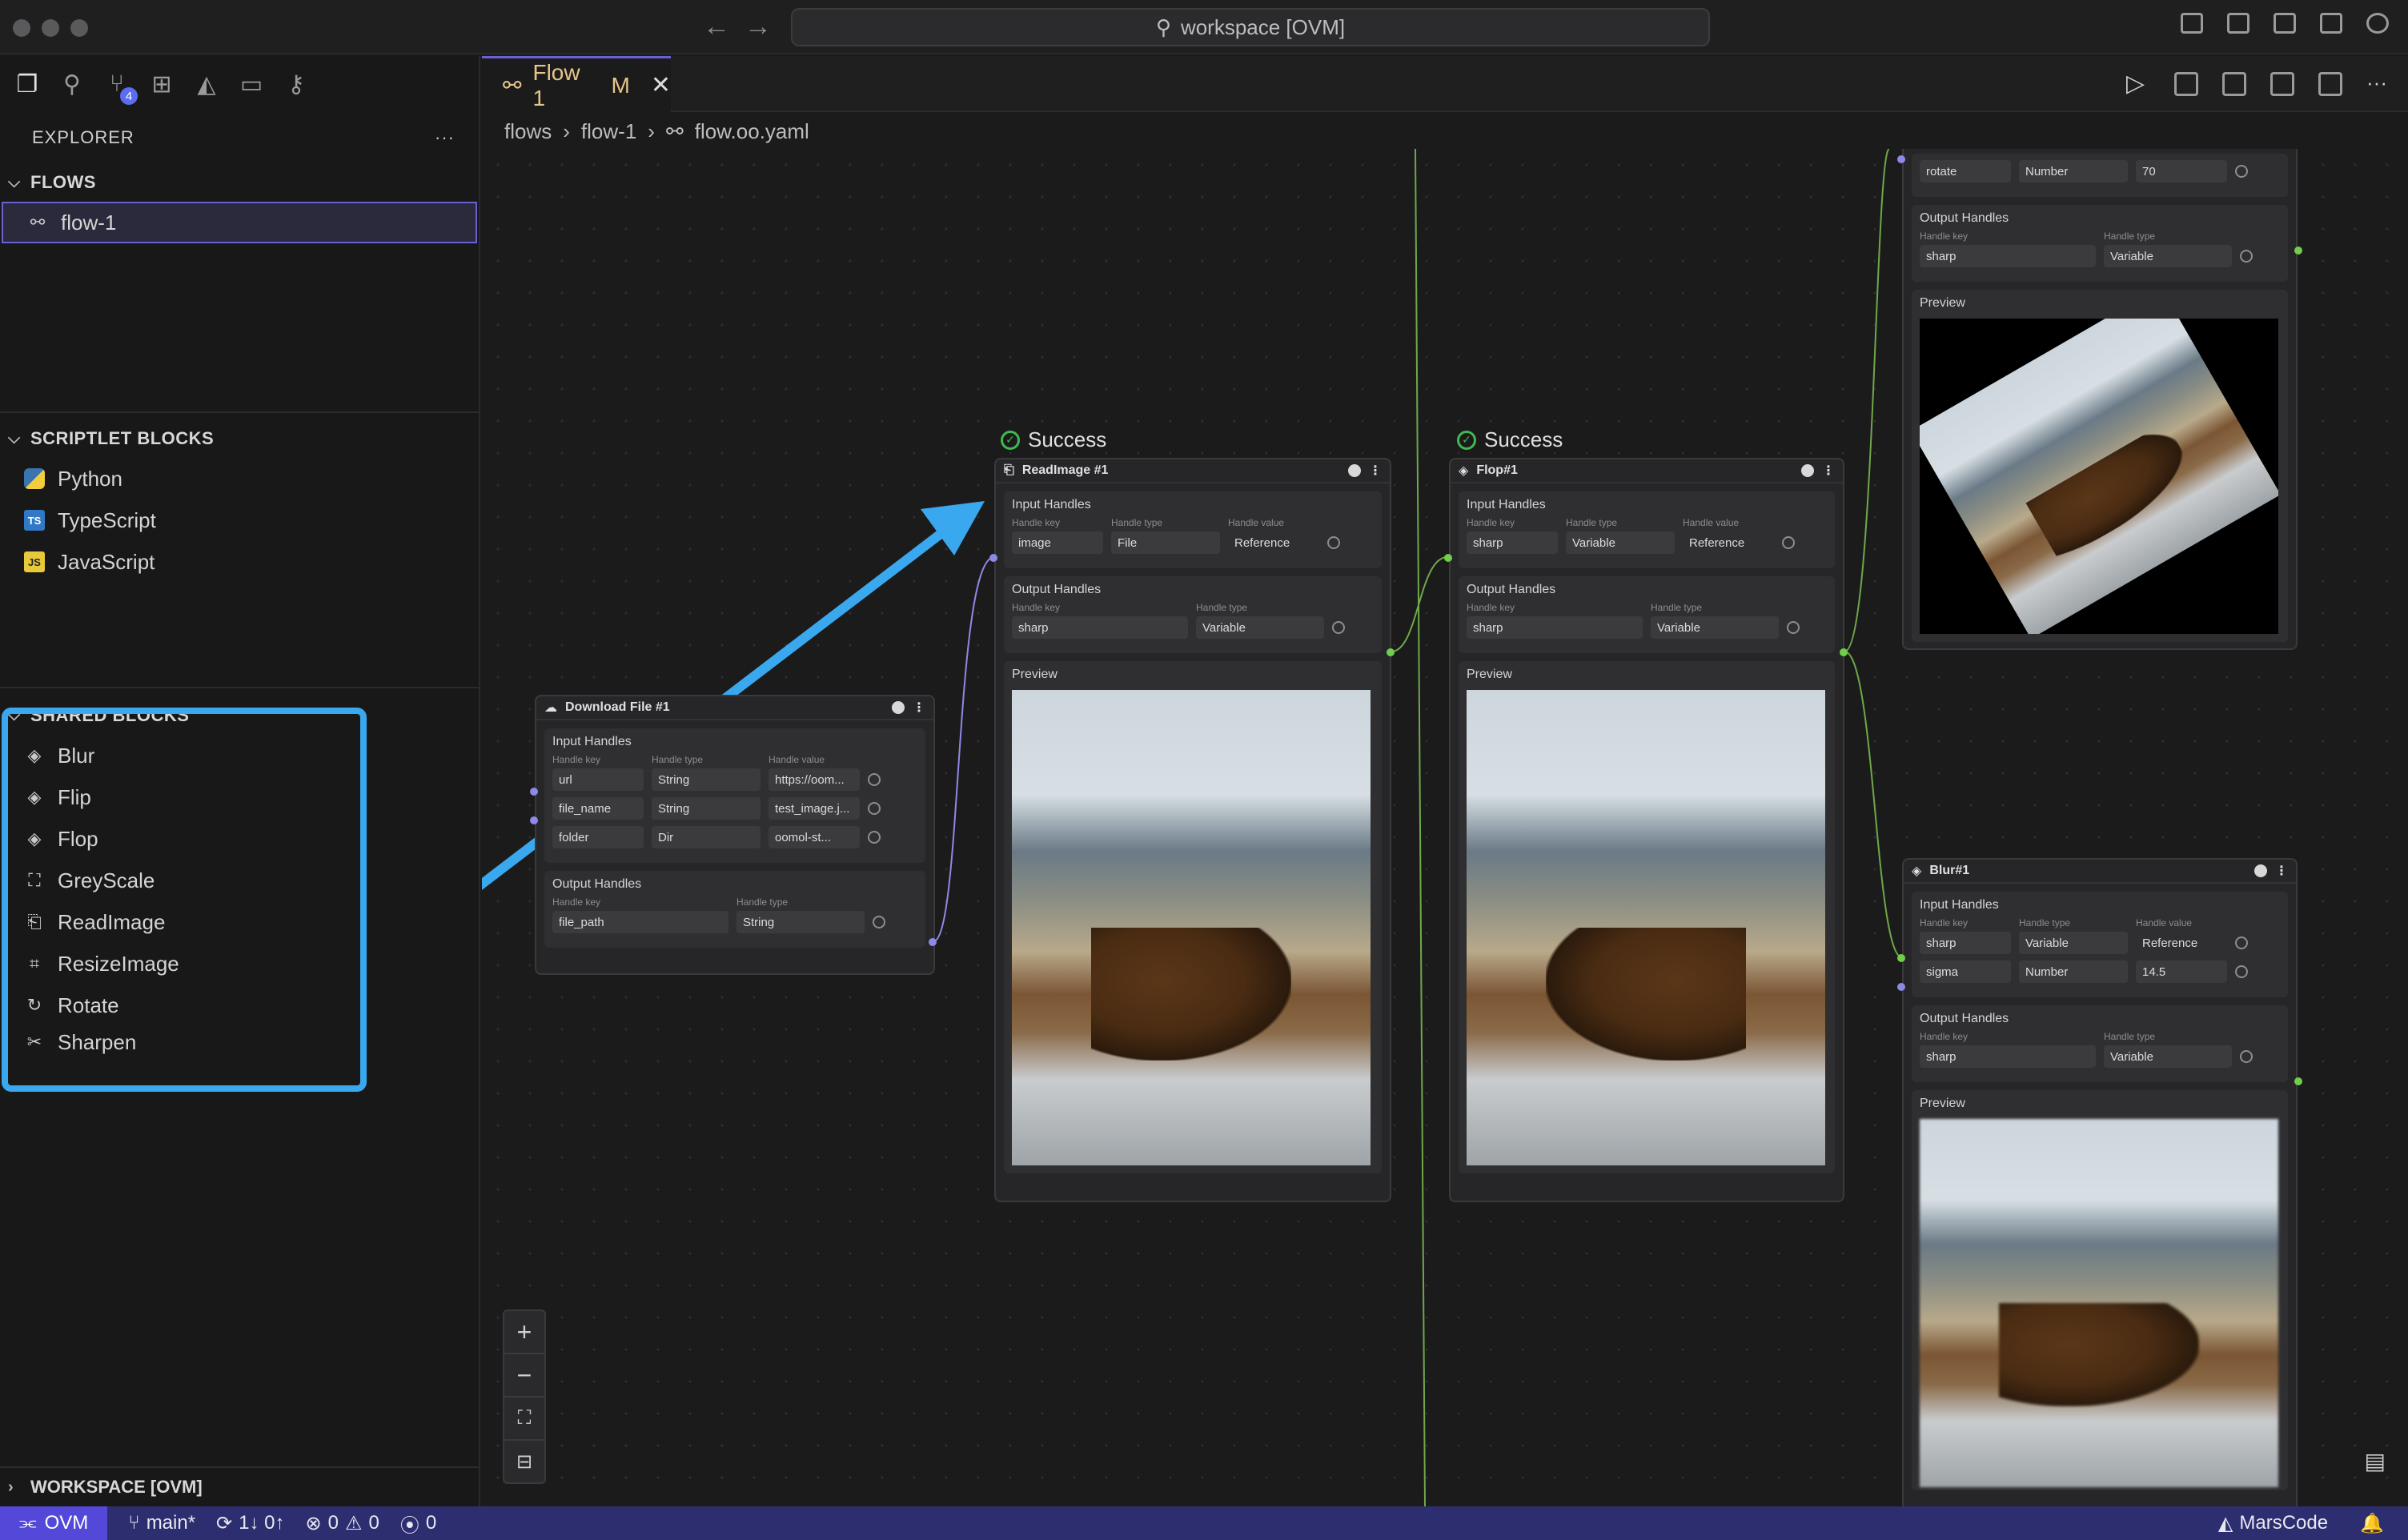 The image size is (2408, 1540). Describe the element at coordinates (206, 84) in the screenshot. I see `marscode-icon: ◭` at that location.